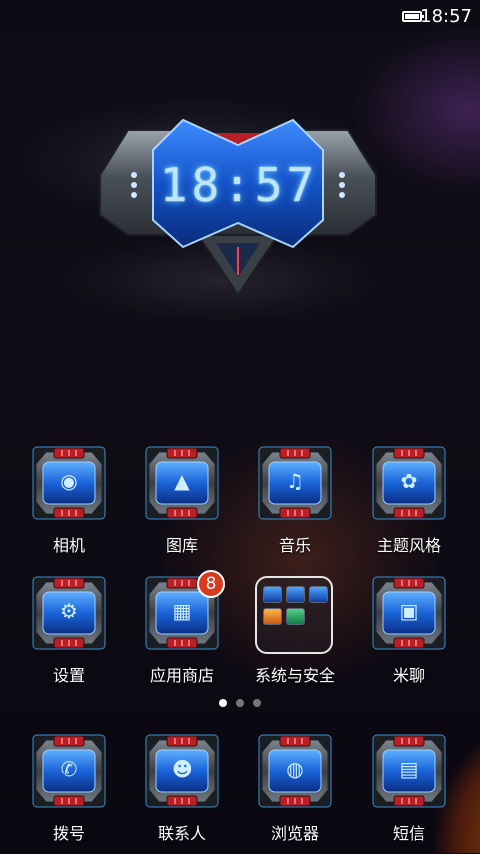  I want to click on app-label: 设置, so click(68, 675).